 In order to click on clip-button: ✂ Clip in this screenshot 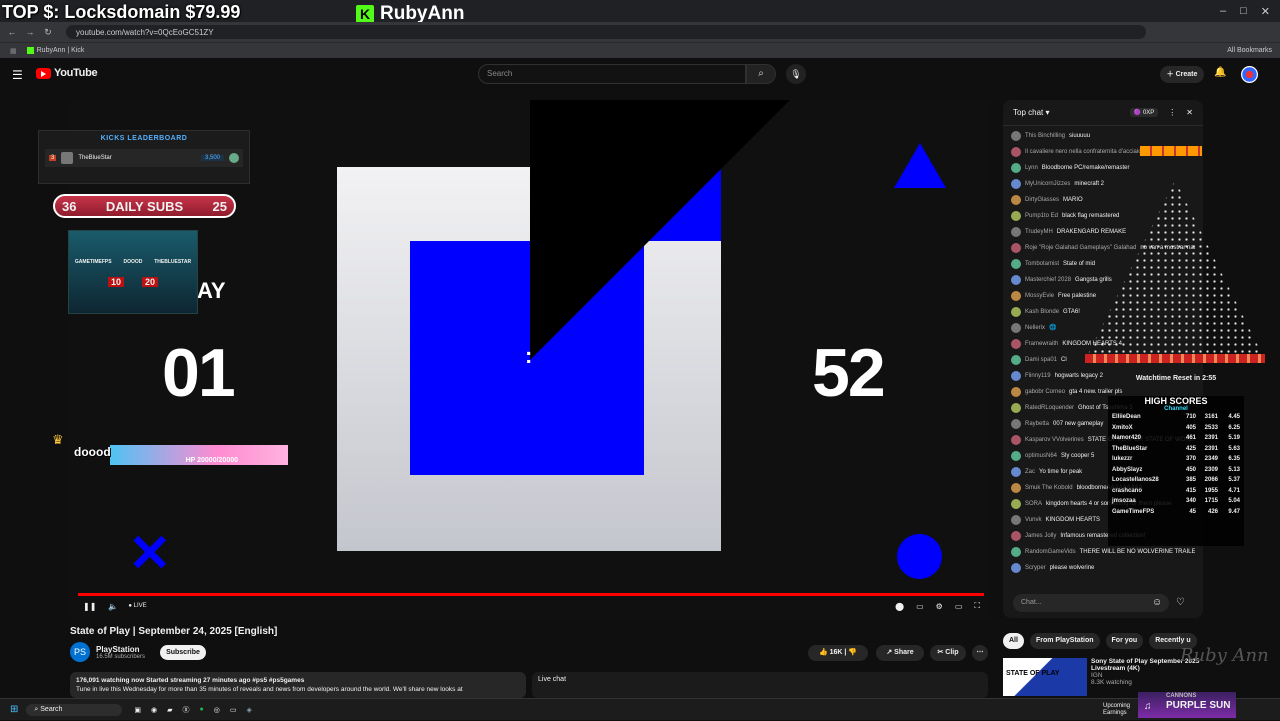, I will do `click(948, 653)`.